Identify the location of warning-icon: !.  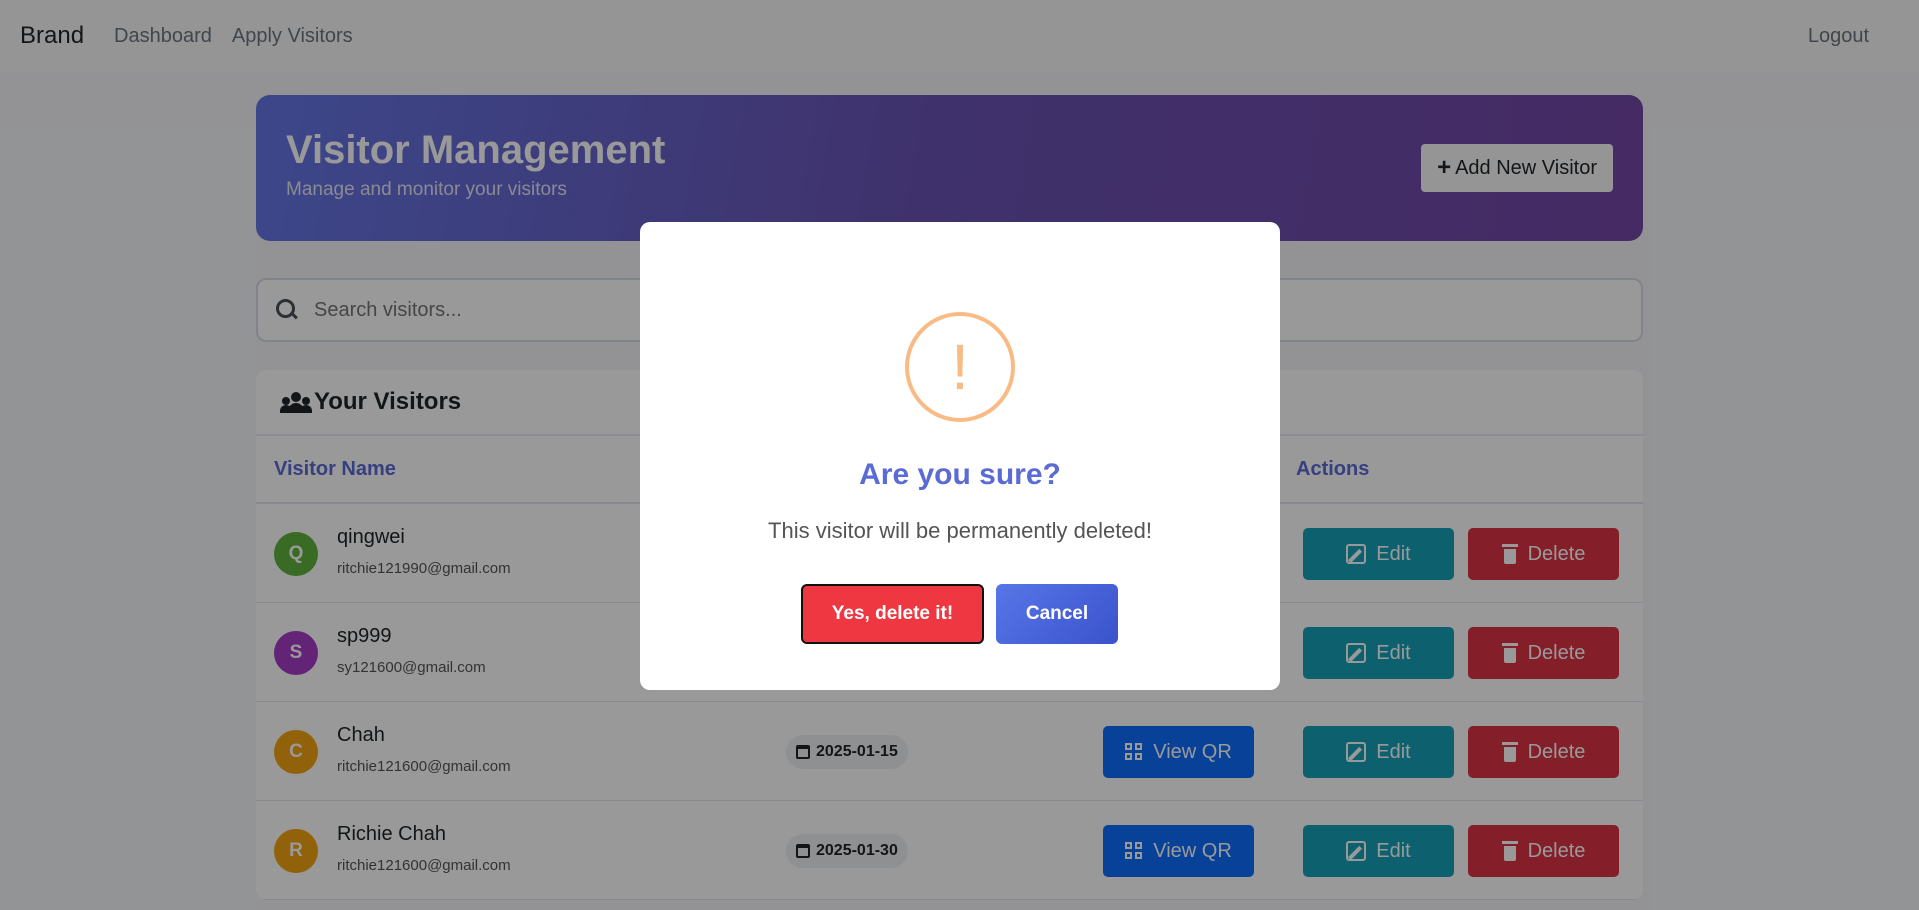
(960, 367).